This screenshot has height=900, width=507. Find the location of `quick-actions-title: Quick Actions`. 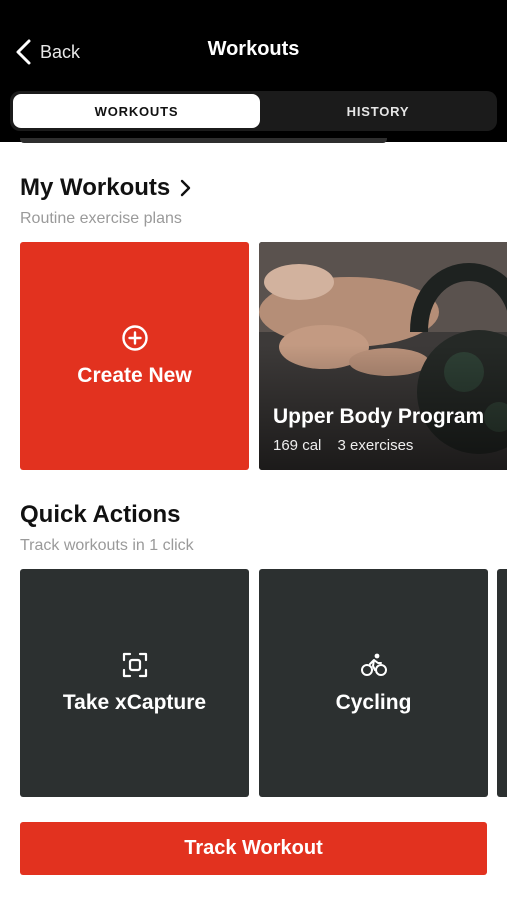

quick-actions-title: Quick Actions is located at coordinates (100, 514).